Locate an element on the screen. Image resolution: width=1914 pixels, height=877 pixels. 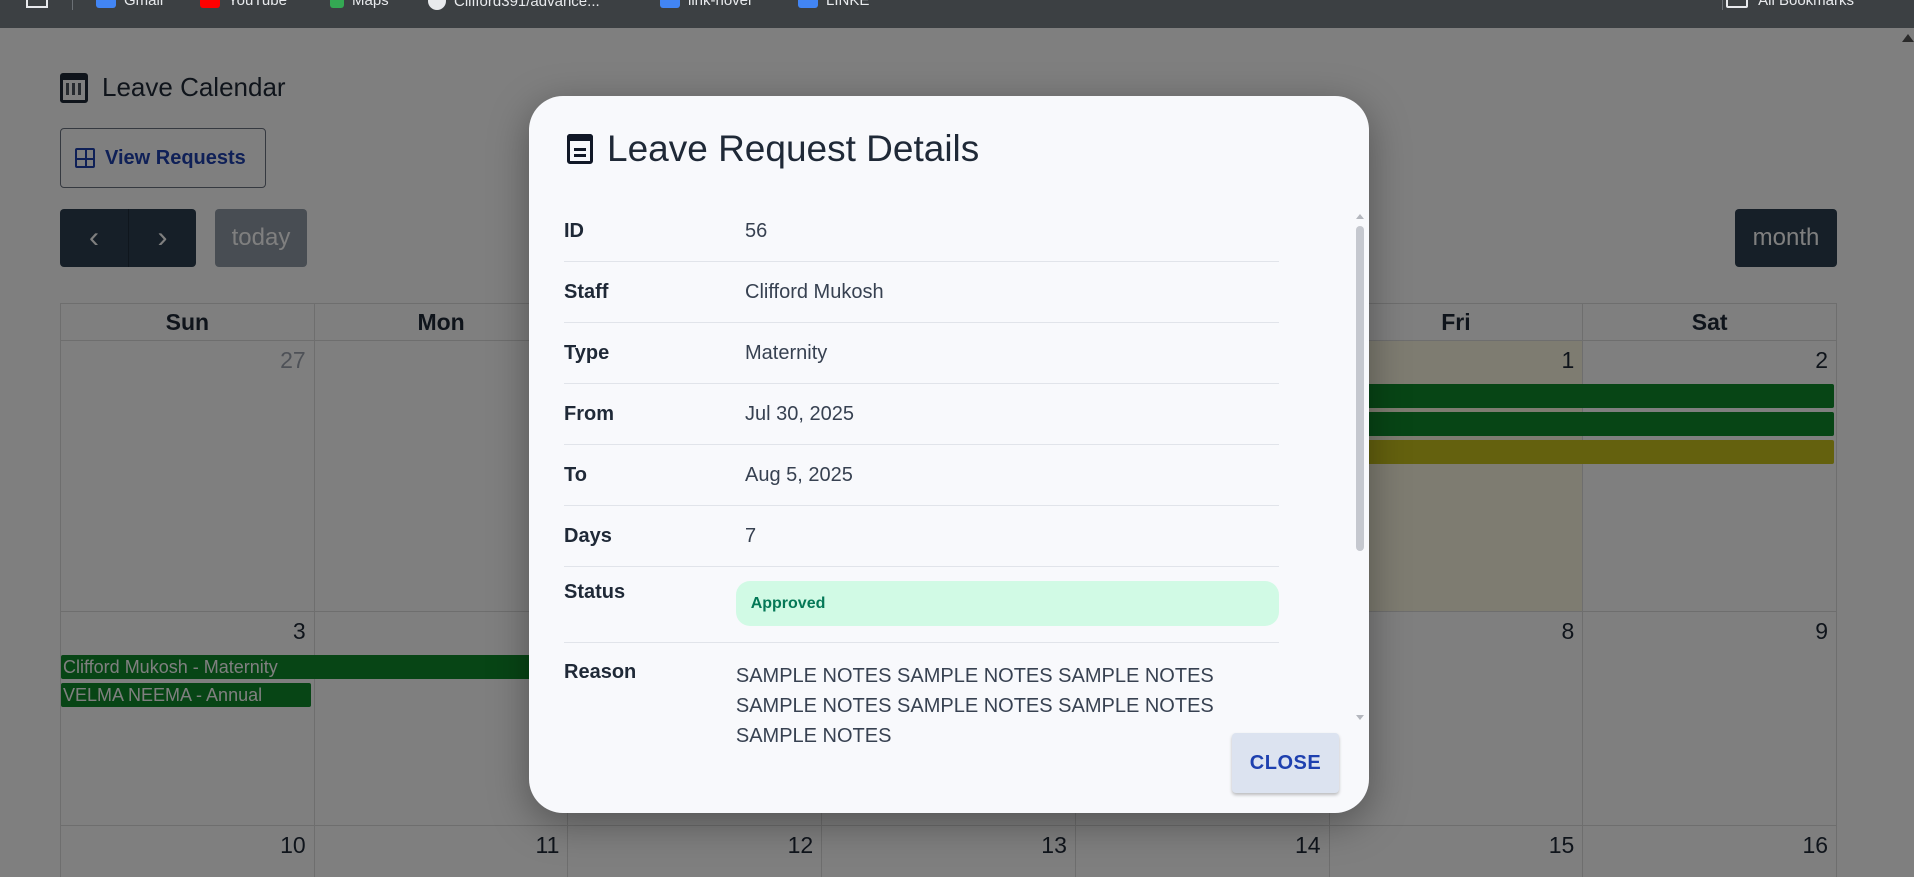
apps-grid-icon is located at coordinates (37, 4).